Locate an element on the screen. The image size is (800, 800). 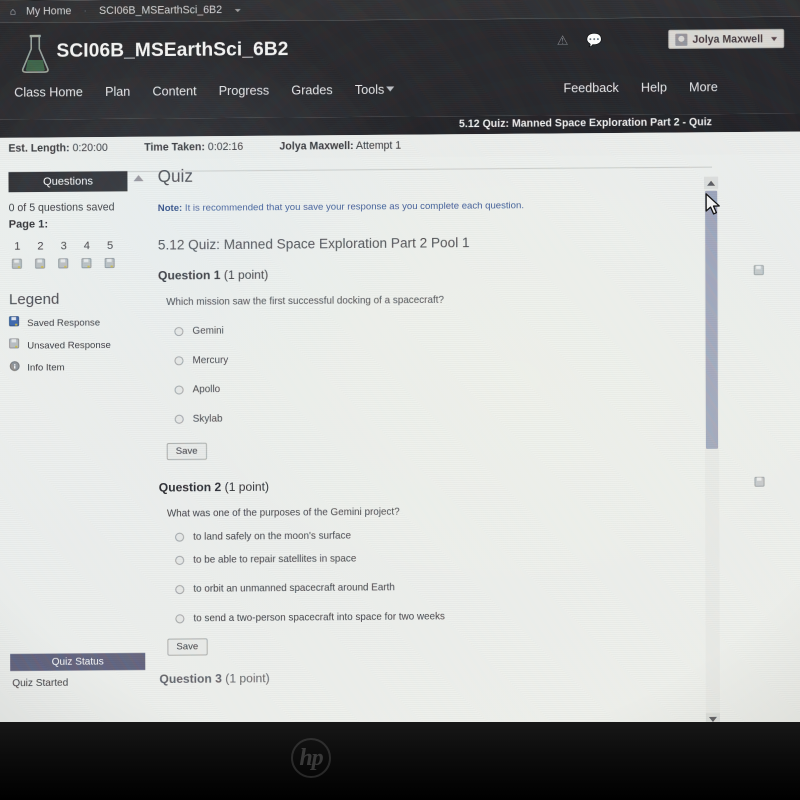
mouse-cursor is located at coordinates (712, 204).